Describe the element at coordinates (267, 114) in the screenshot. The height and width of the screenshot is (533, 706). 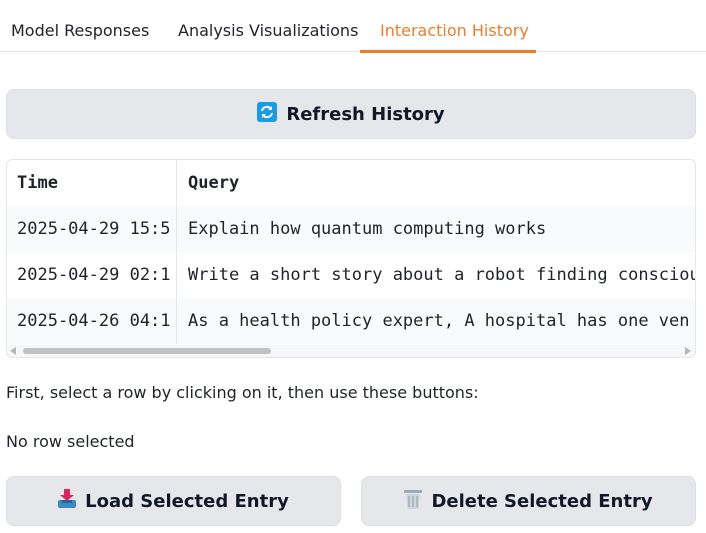
I see `refresh-icon` at that location.